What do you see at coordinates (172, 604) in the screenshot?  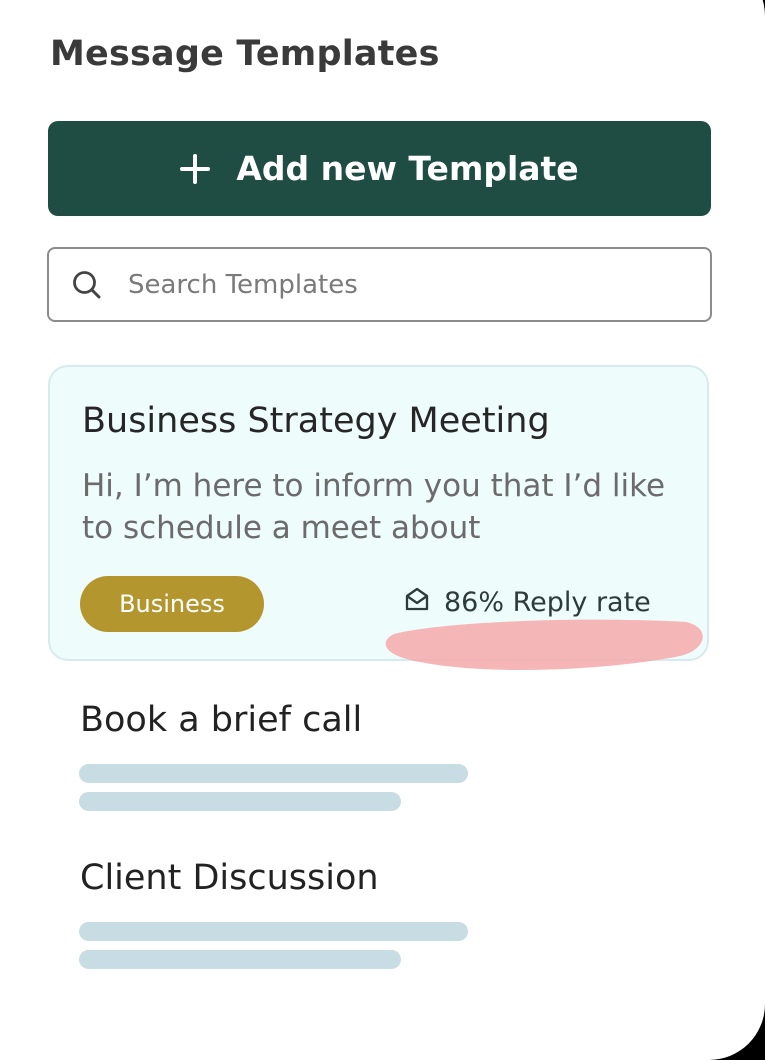 I see `category-tag: Business` at bounding box center [172, 604].